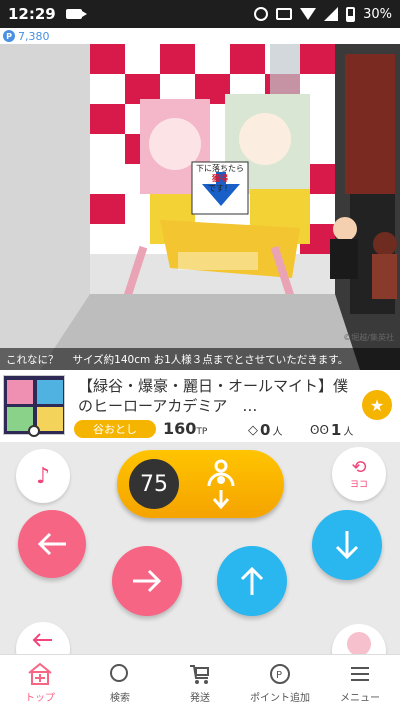 The width and height of the screenshot is (400, 711). I want to click on add-points-icon: P, so click(280, 674).